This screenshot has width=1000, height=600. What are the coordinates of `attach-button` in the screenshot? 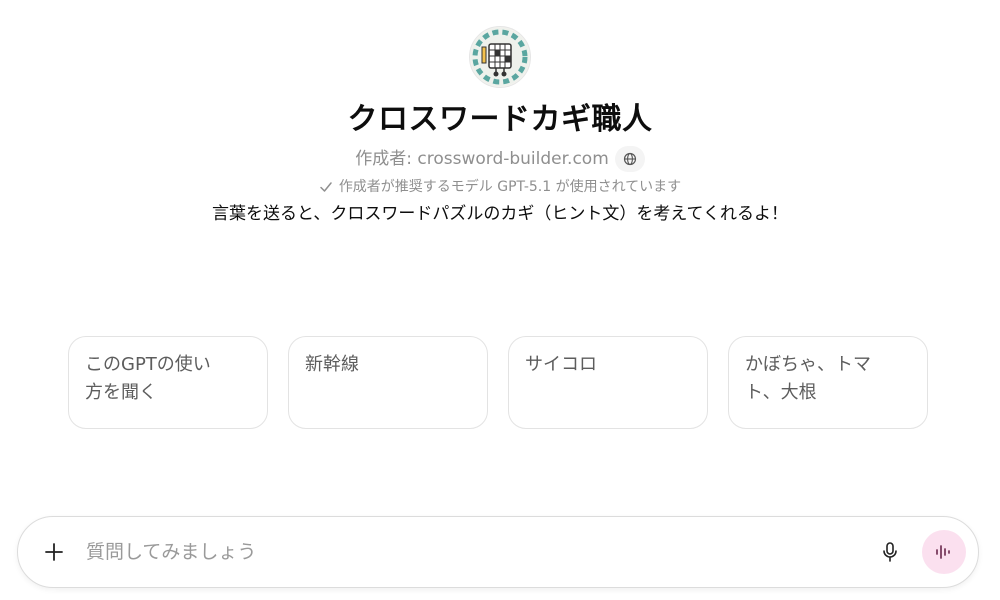 It's located at (54, 552).